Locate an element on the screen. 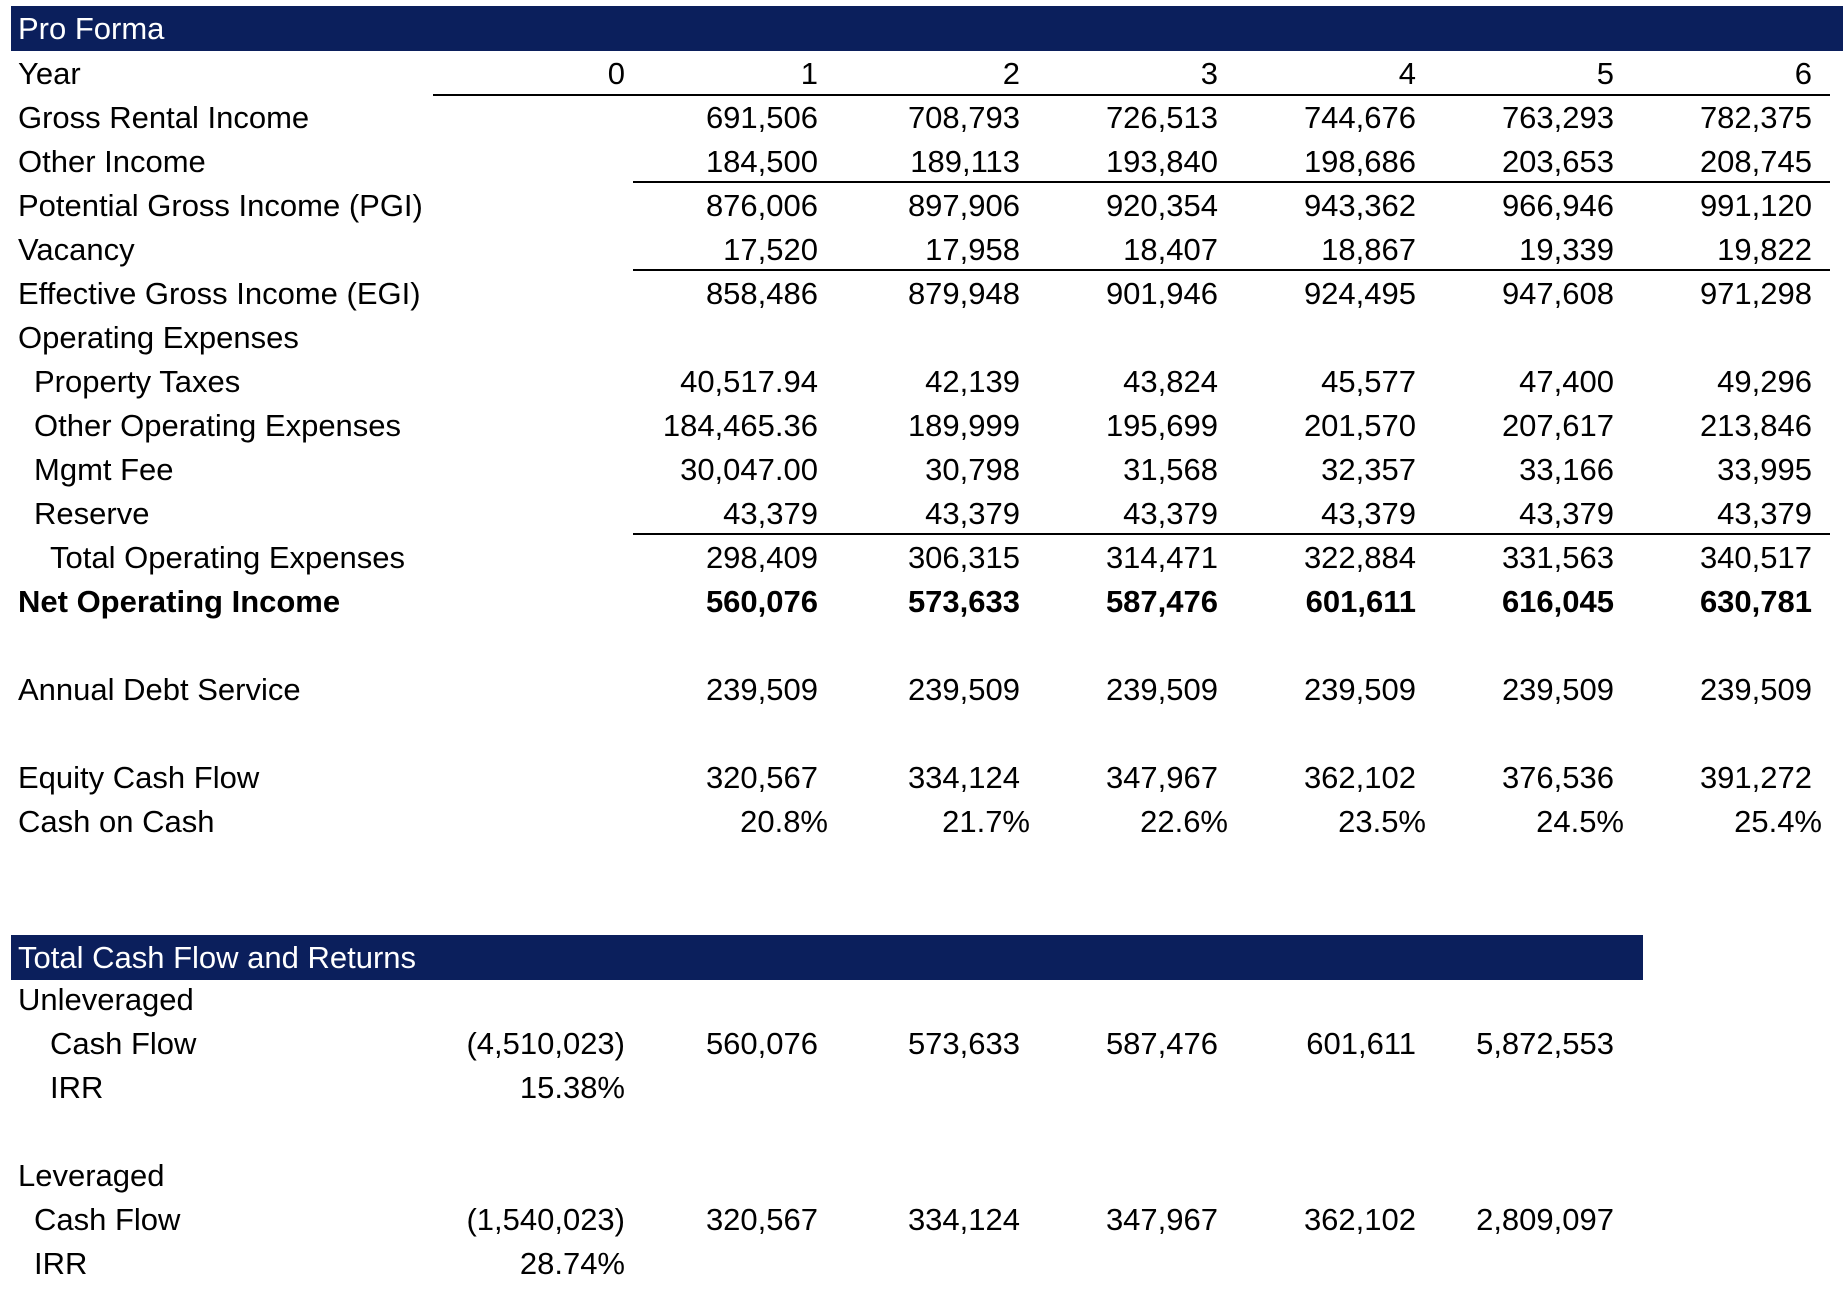 The height and width of the screenshot is (1290, 1844). table-cell: 879,948 is located at coordinates (963, 293).